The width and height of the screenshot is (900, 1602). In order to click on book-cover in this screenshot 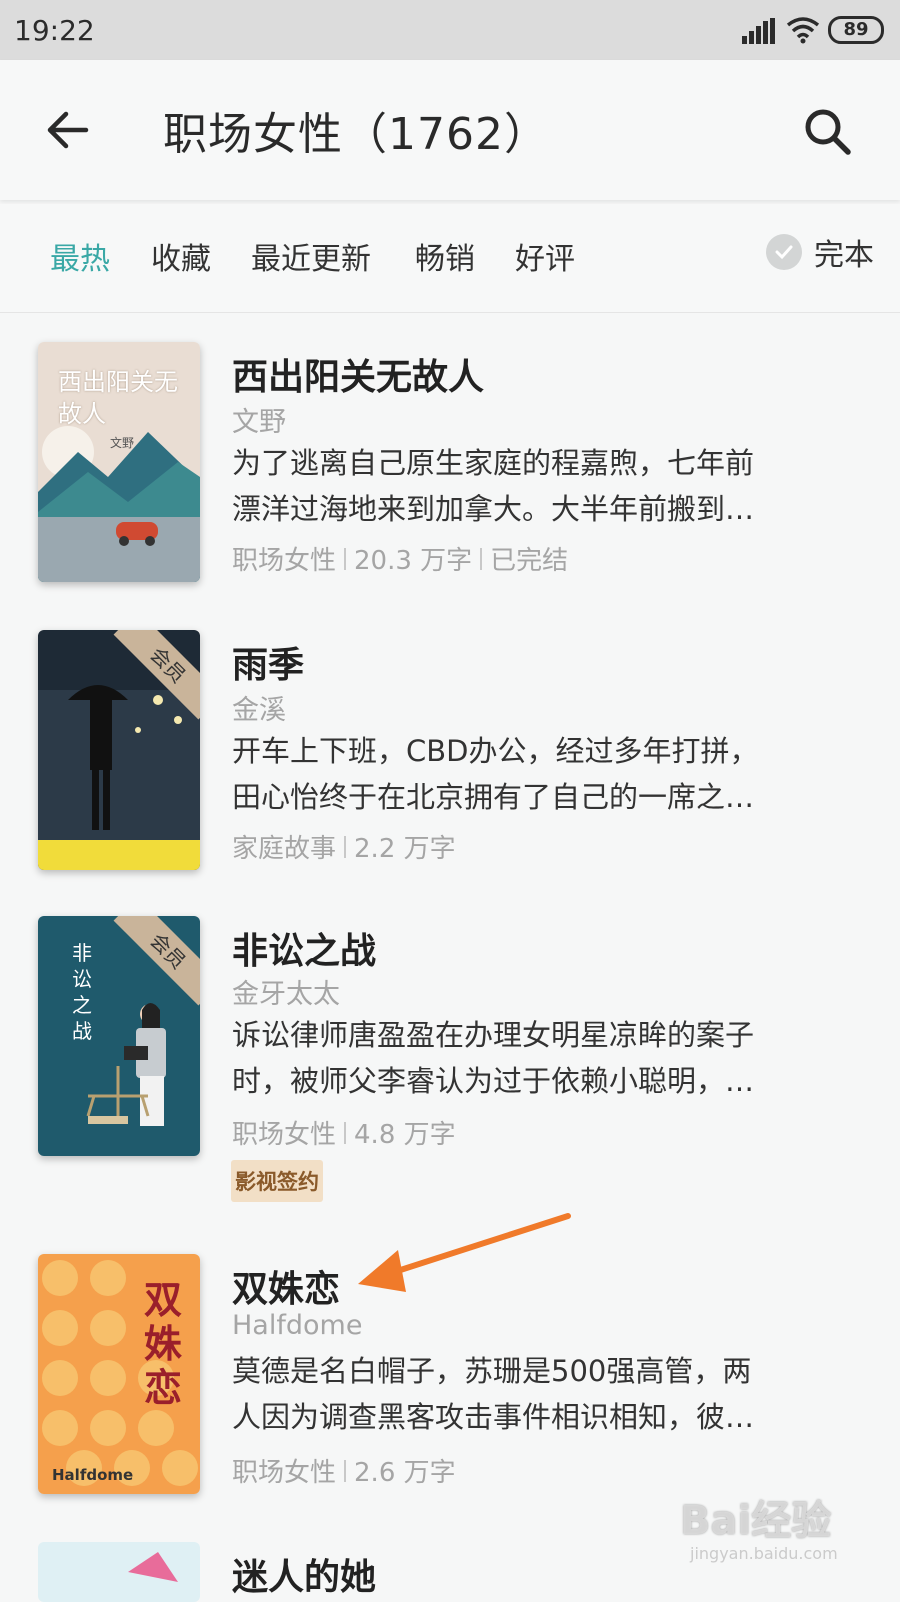, I will do `click(119, 1572)`.